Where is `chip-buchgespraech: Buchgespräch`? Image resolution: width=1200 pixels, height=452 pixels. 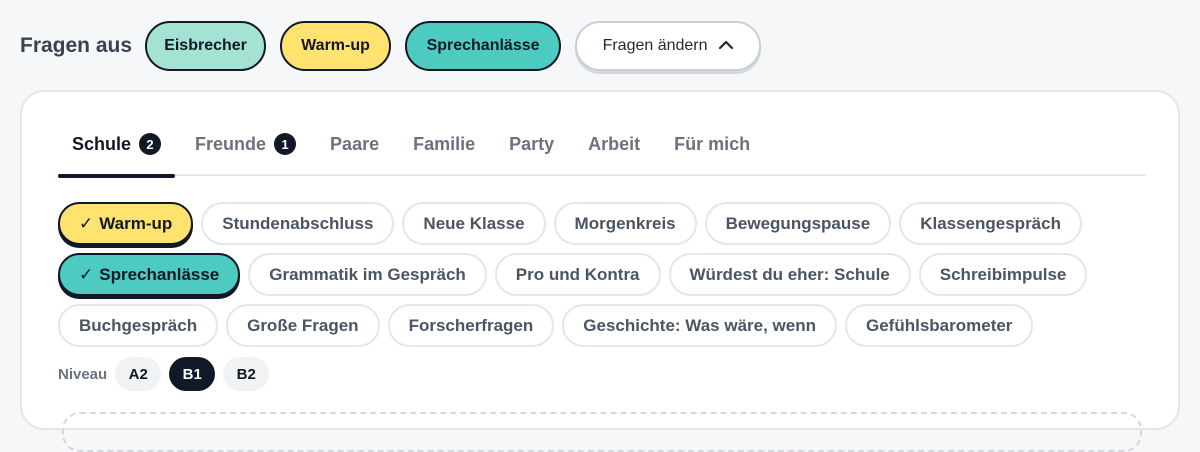
chip-buchgespraech: Buchgespräch is located at coordinates (138, 325).